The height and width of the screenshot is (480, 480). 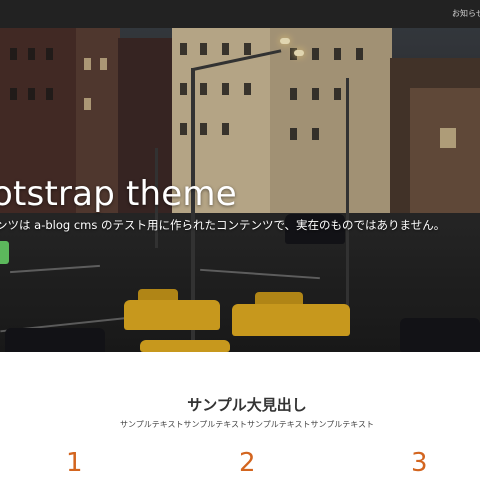 What do you see at coordinates (247, 405) in the screenshot?
I see `section-heading: サンプル大見出し` at bounding box center [247, 405].